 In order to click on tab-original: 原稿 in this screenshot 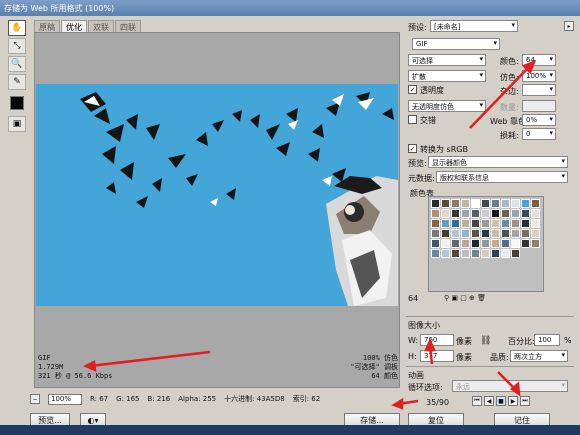, I will do `click(47, 26)`.